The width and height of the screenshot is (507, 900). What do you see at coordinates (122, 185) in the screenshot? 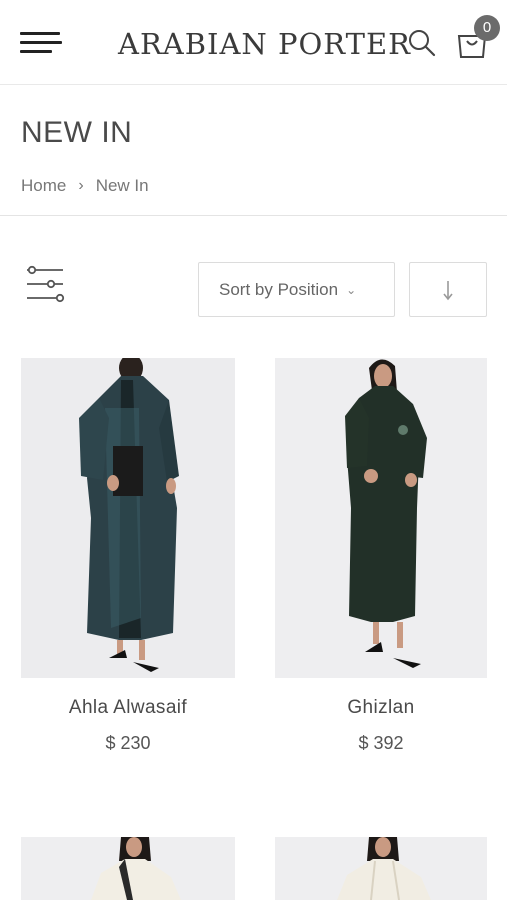
I see `breadcrumb-current: New In` at bounding box center [122, 185].